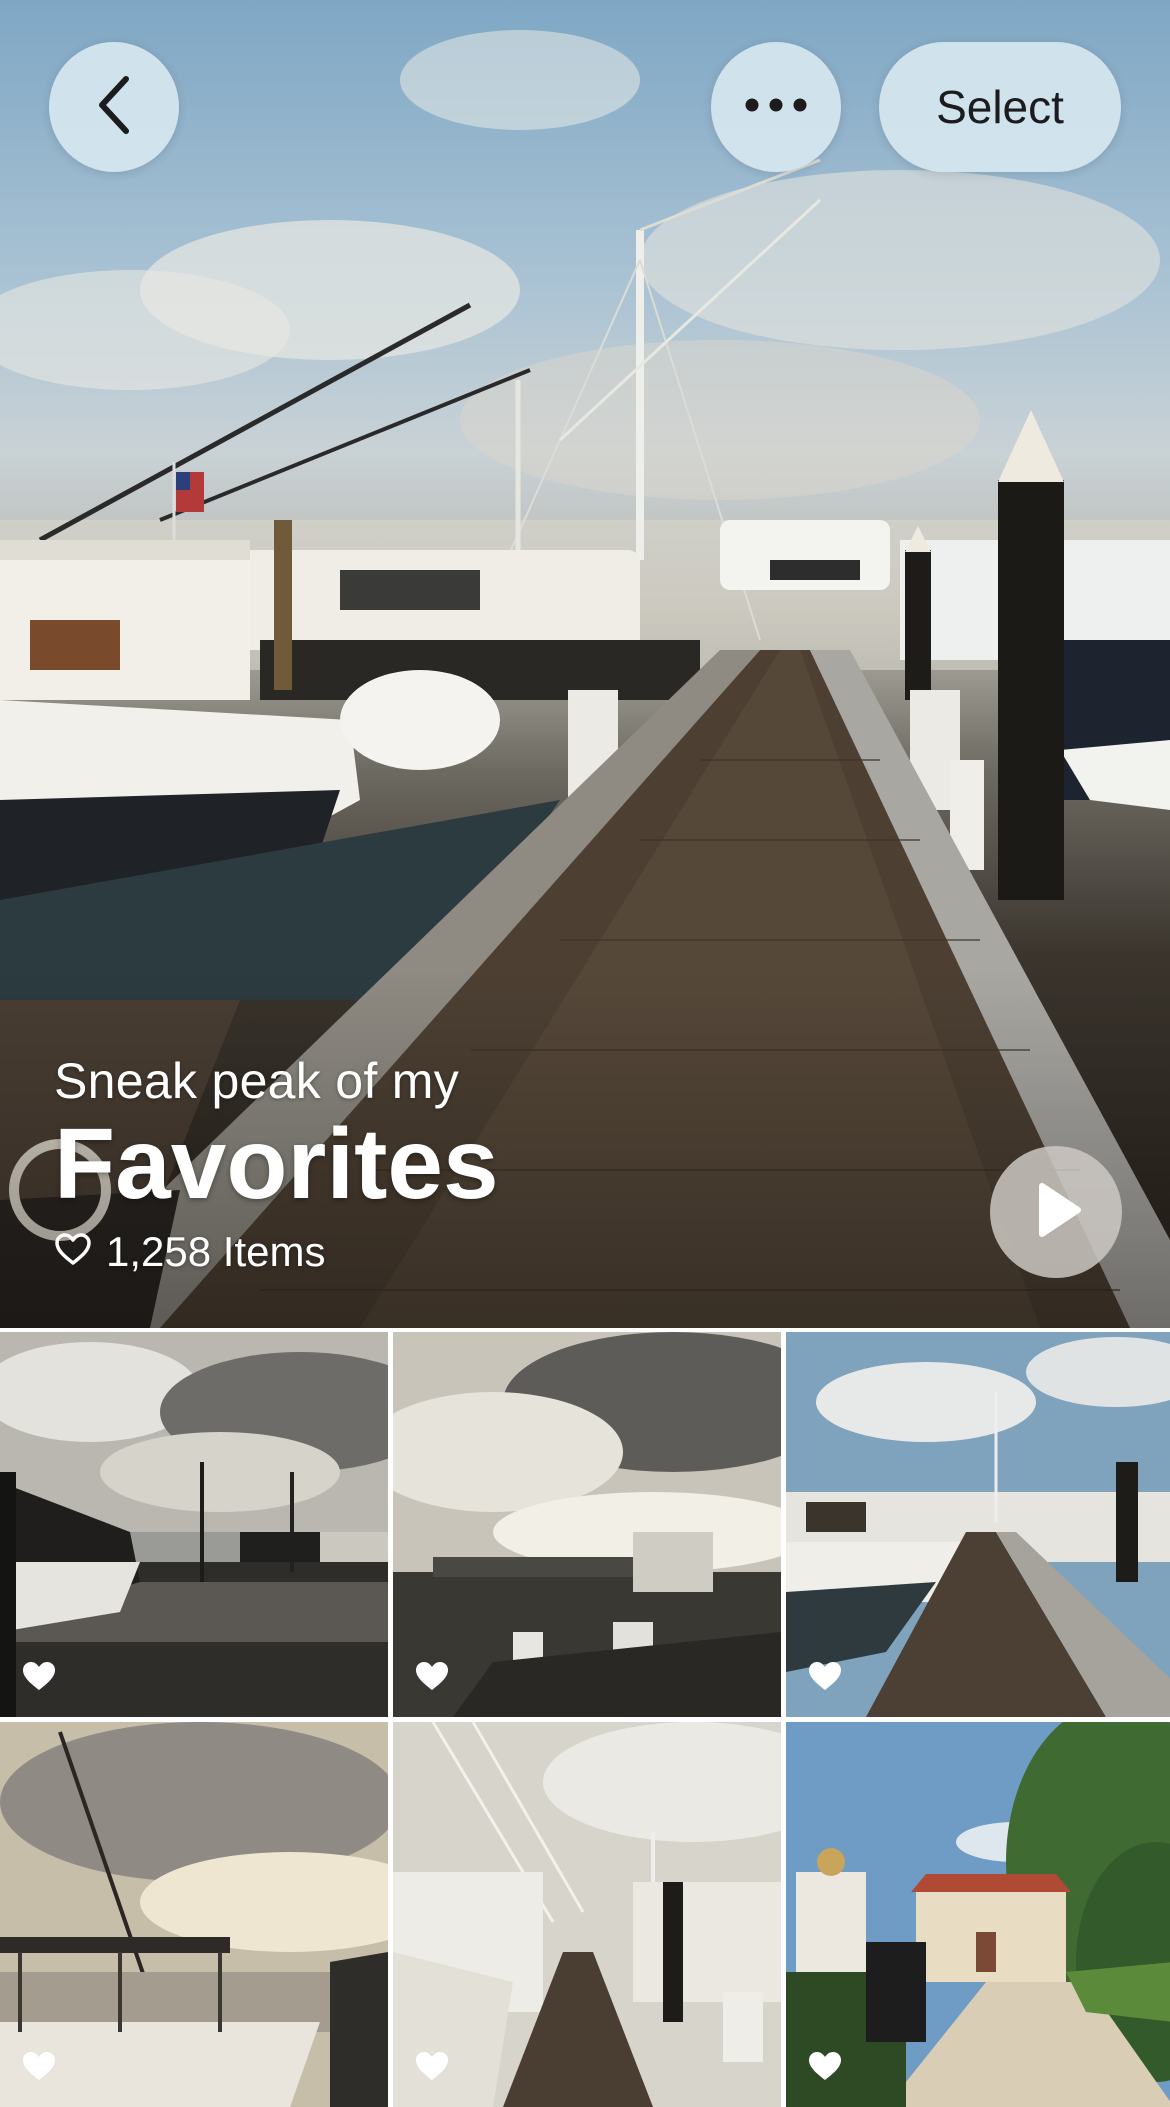  What do you see at coordinates (216, 1251) in the screenshot?
I see `album-count-label: 1,258 Items` at bounding box center [216, 1251].